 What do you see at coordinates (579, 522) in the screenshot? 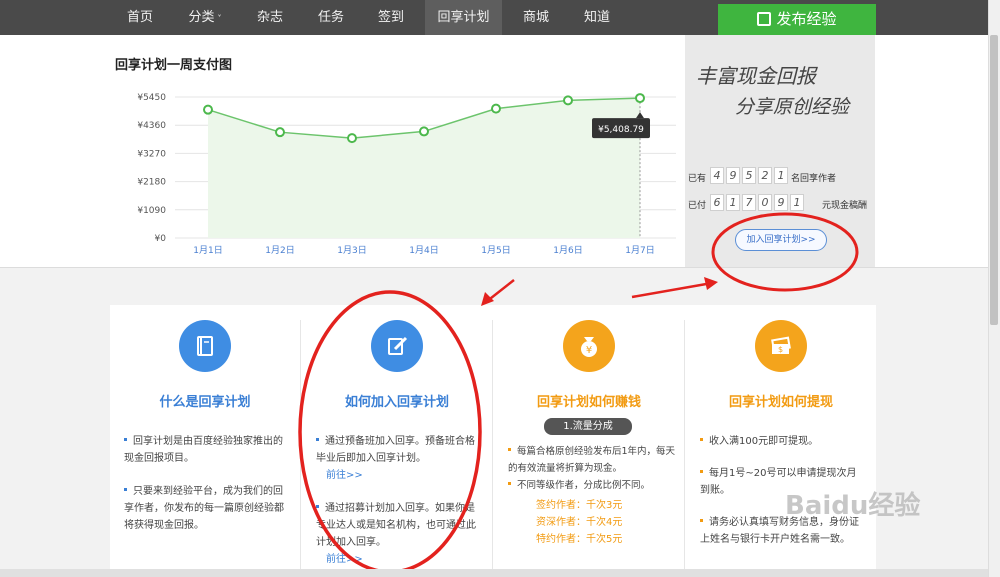
I see `tier-rate: 资深作者：千次4元` at bounding box center [579, 522].